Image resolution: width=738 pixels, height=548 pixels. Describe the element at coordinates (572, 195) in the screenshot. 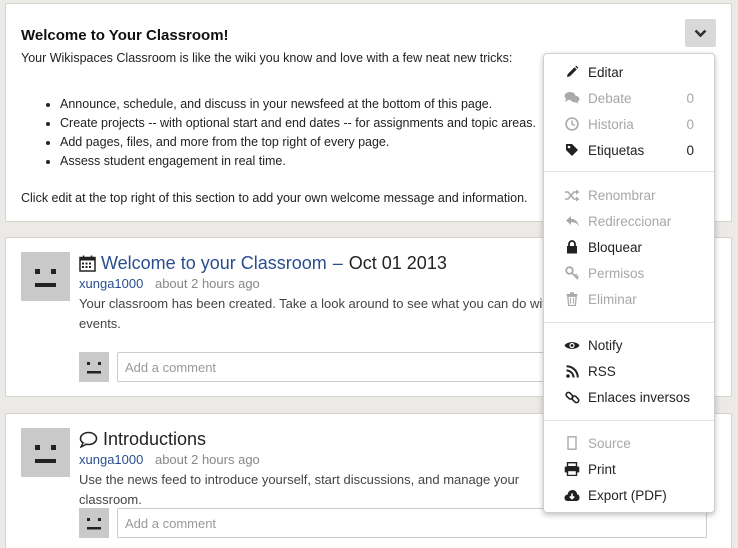

I see `shuffle-icon` at that location.